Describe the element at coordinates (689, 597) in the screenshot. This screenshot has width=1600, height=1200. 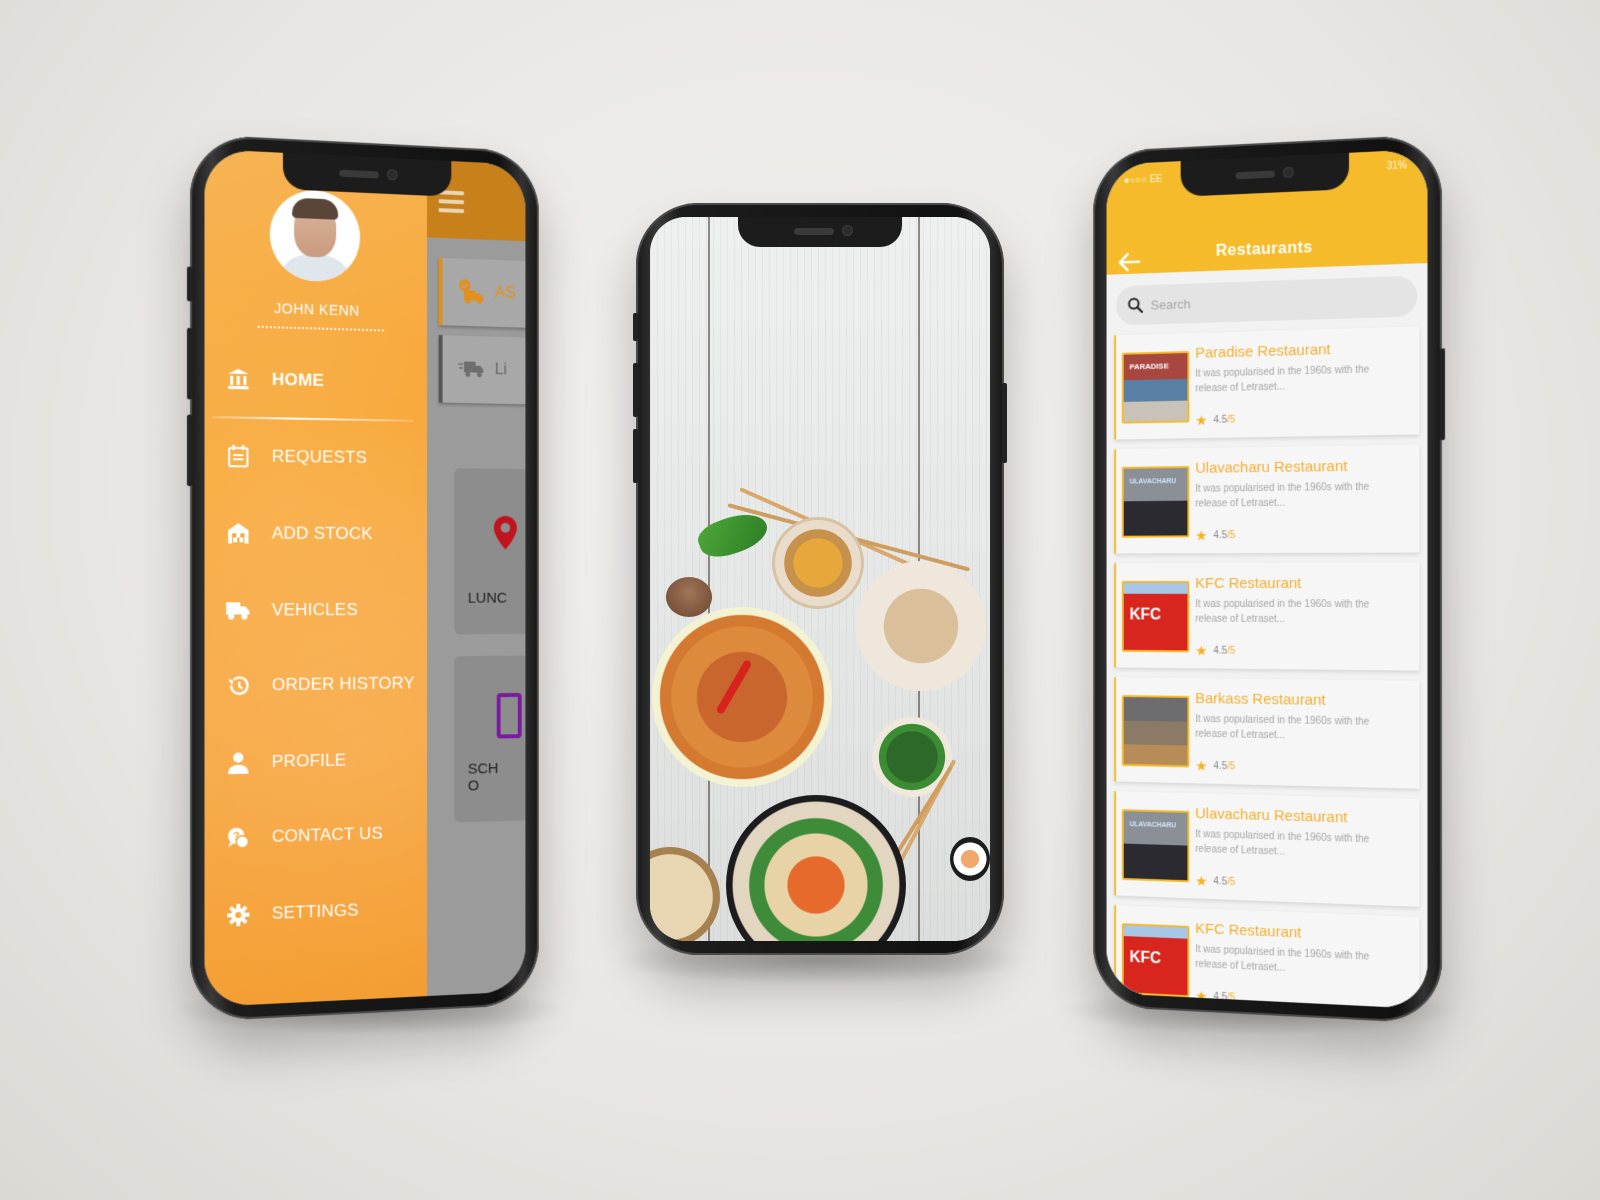
I see `mushroom` at that location.